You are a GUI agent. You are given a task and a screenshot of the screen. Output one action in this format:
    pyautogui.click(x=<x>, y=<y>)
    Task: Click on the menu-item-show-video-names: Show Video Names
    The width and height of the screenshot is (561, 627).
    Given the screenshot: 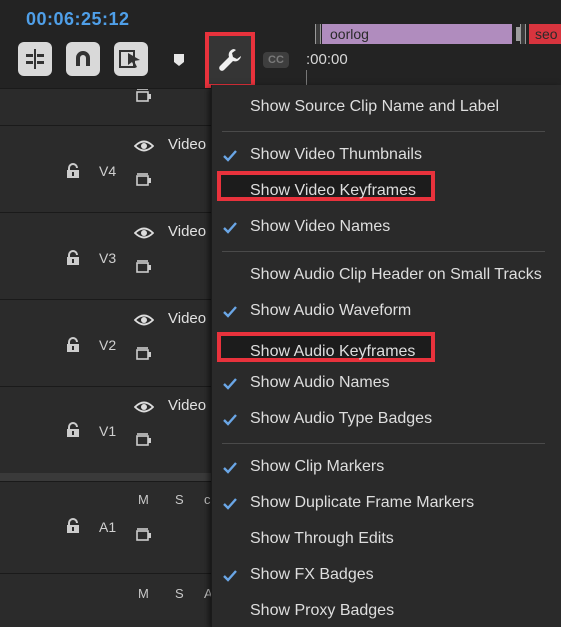 What is the action you would take?
    pyautogui.click(x=386, y=228)
    